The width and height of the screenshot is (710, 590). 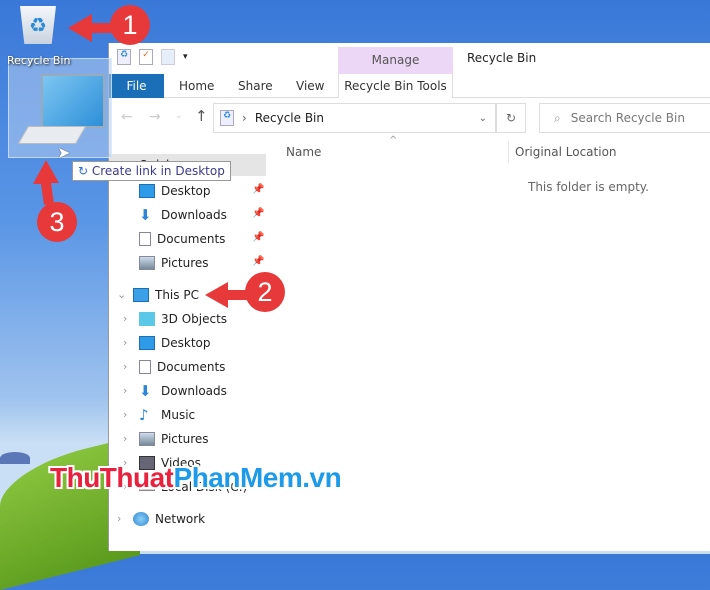 I want to click on watermark-part1: ThuThuat, so click(x=112, y=477).